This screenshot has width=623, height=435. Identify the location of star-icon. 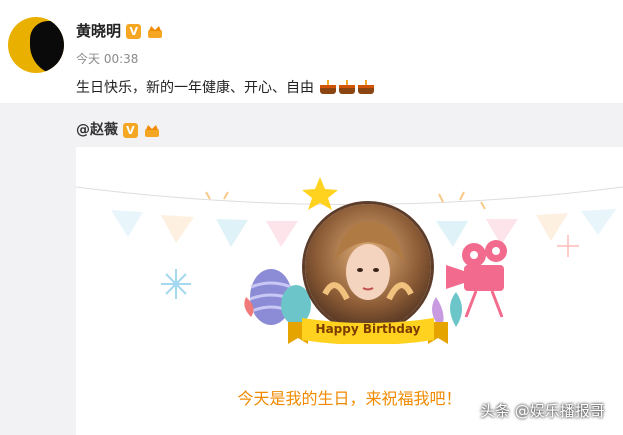
(320, 193).